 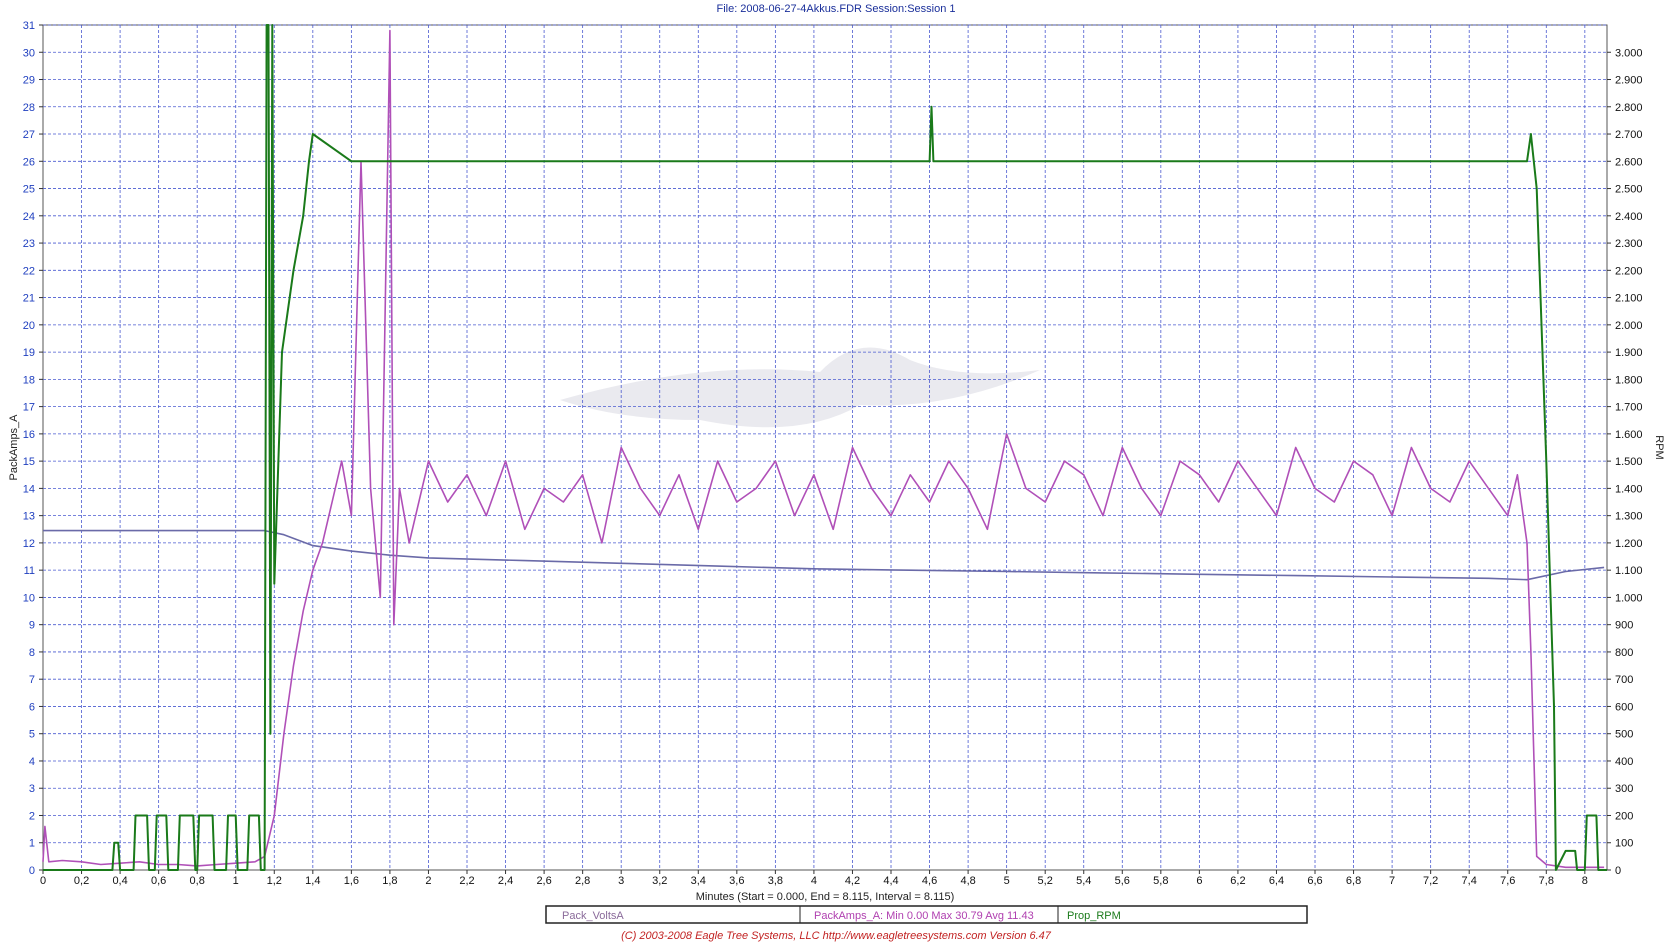 I want to click on y-tick-label-left: 7, so click(x=32, y=680).